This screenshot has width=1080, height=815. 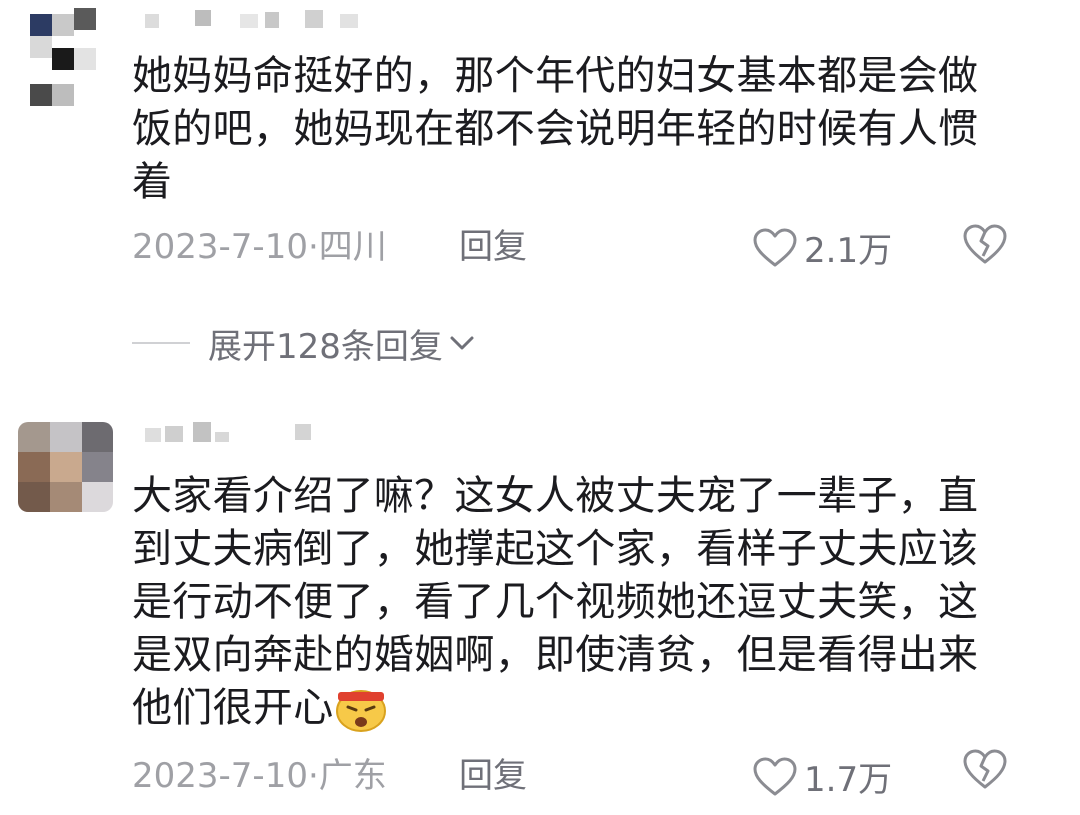 What do you see at coordinates (259, 775) in the screenshot?
I see `date-location: 2023-7-10·广东` at bounding box center [259, 775].